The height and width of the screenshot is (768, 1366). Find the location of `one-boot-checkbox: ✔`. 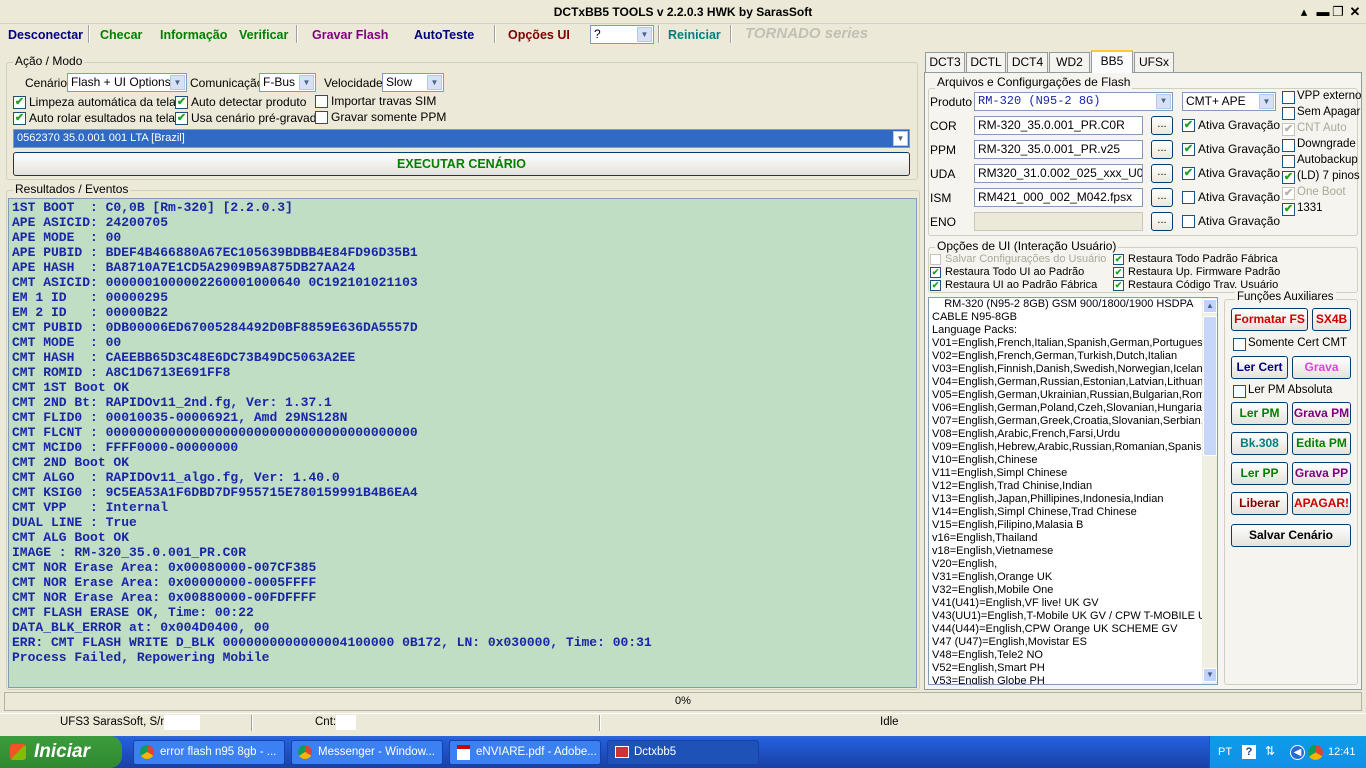

one-boot-checkbox: ✔ is located at coordinates (1288, 193).